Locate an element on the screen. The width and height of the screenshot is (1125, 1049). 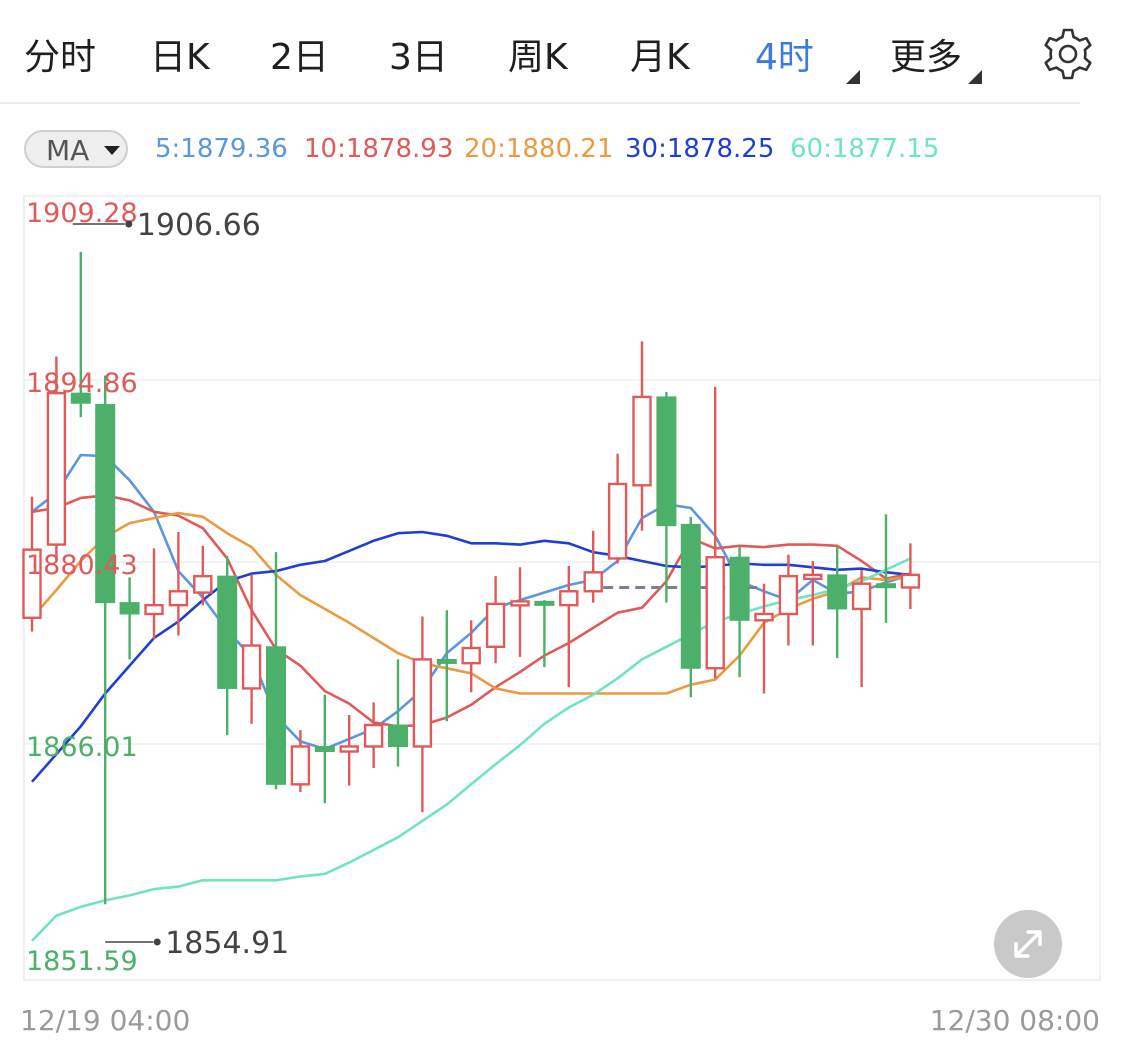
tab-intraday: 分时 is located at coordinates (60, 54).